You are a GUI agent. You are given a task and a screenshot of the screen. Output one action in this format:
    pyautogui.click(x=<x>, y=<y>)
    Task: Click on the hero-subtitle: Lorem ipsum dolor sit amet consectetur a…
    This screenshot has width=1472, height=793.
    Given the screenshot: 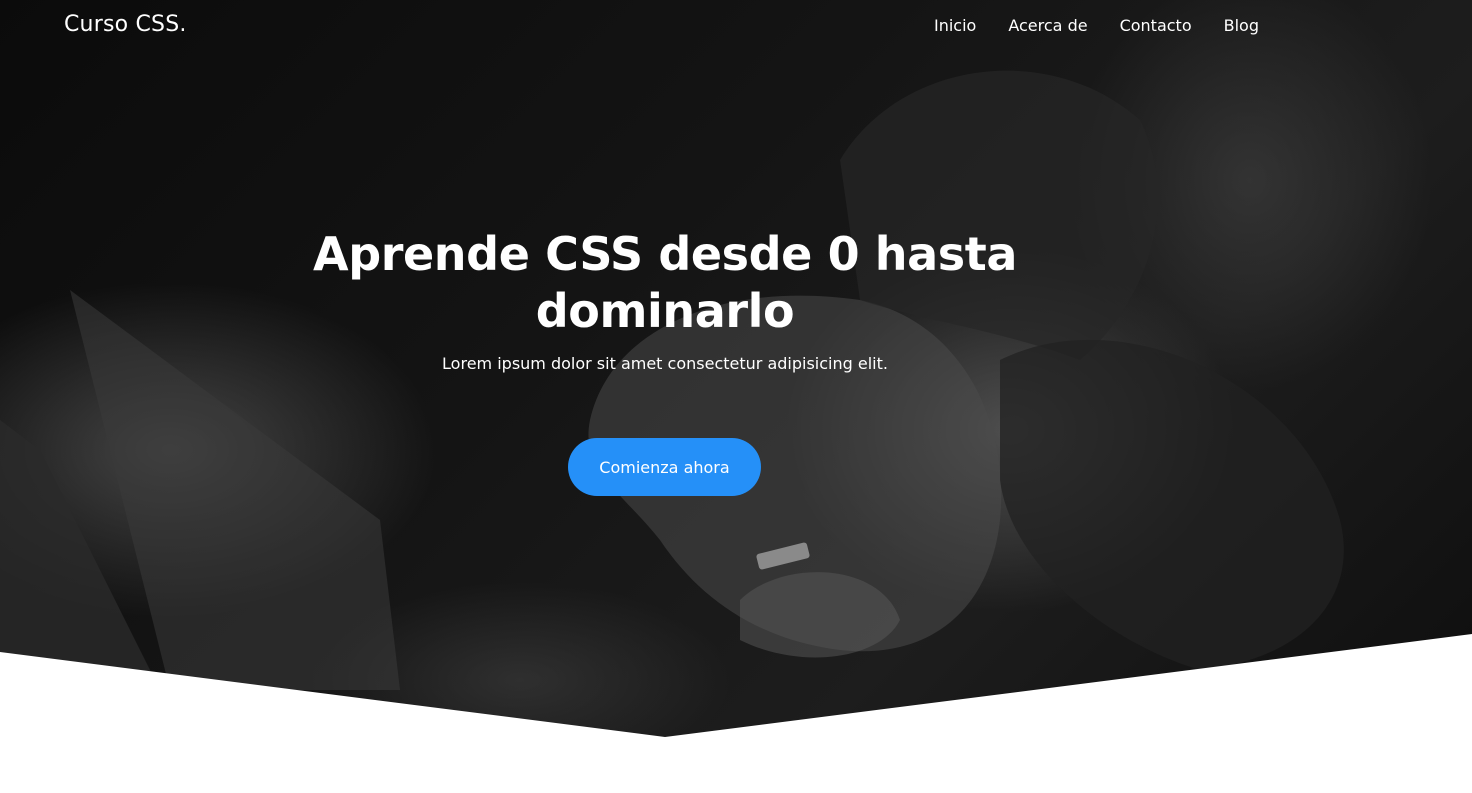 What is the action you would take?
    pyautogui.click(x=665, y=363)
    